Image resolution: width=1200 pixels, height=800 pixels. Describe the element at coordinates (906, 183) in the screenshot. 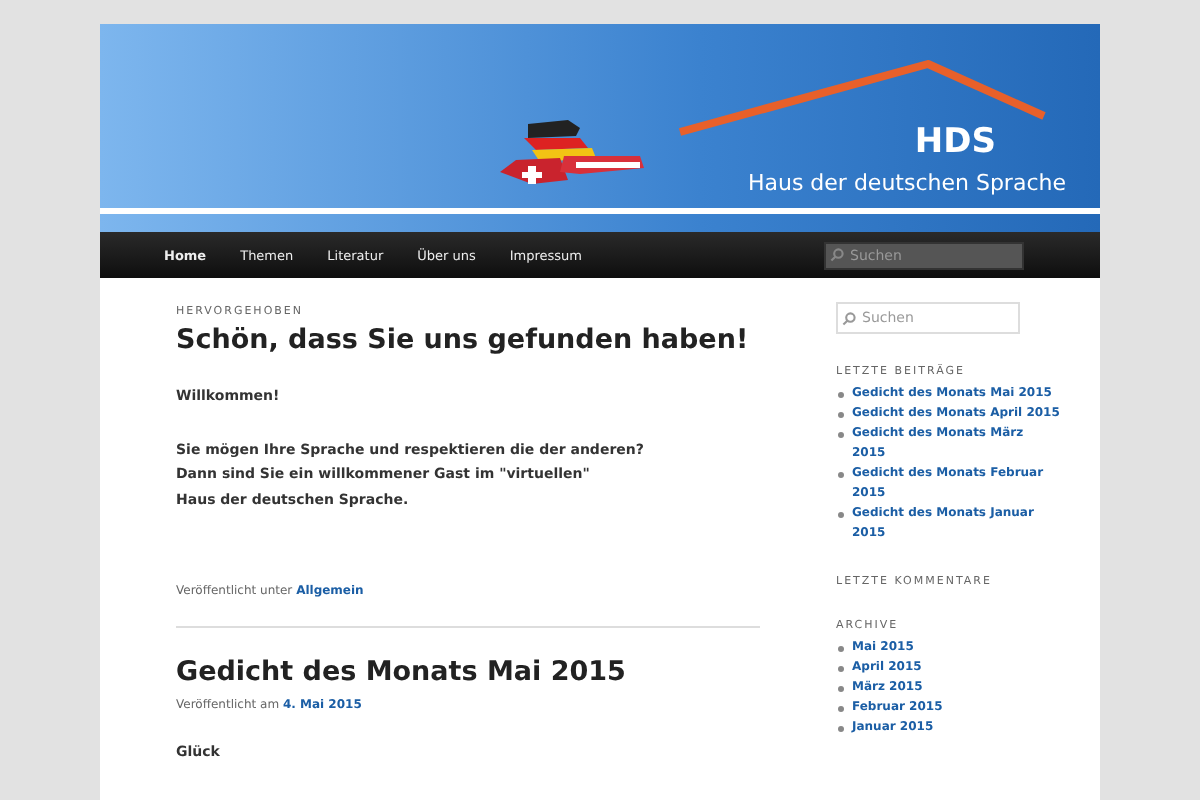

I see `logo-subtitle: Haus der deutschen Sprache` at that location.